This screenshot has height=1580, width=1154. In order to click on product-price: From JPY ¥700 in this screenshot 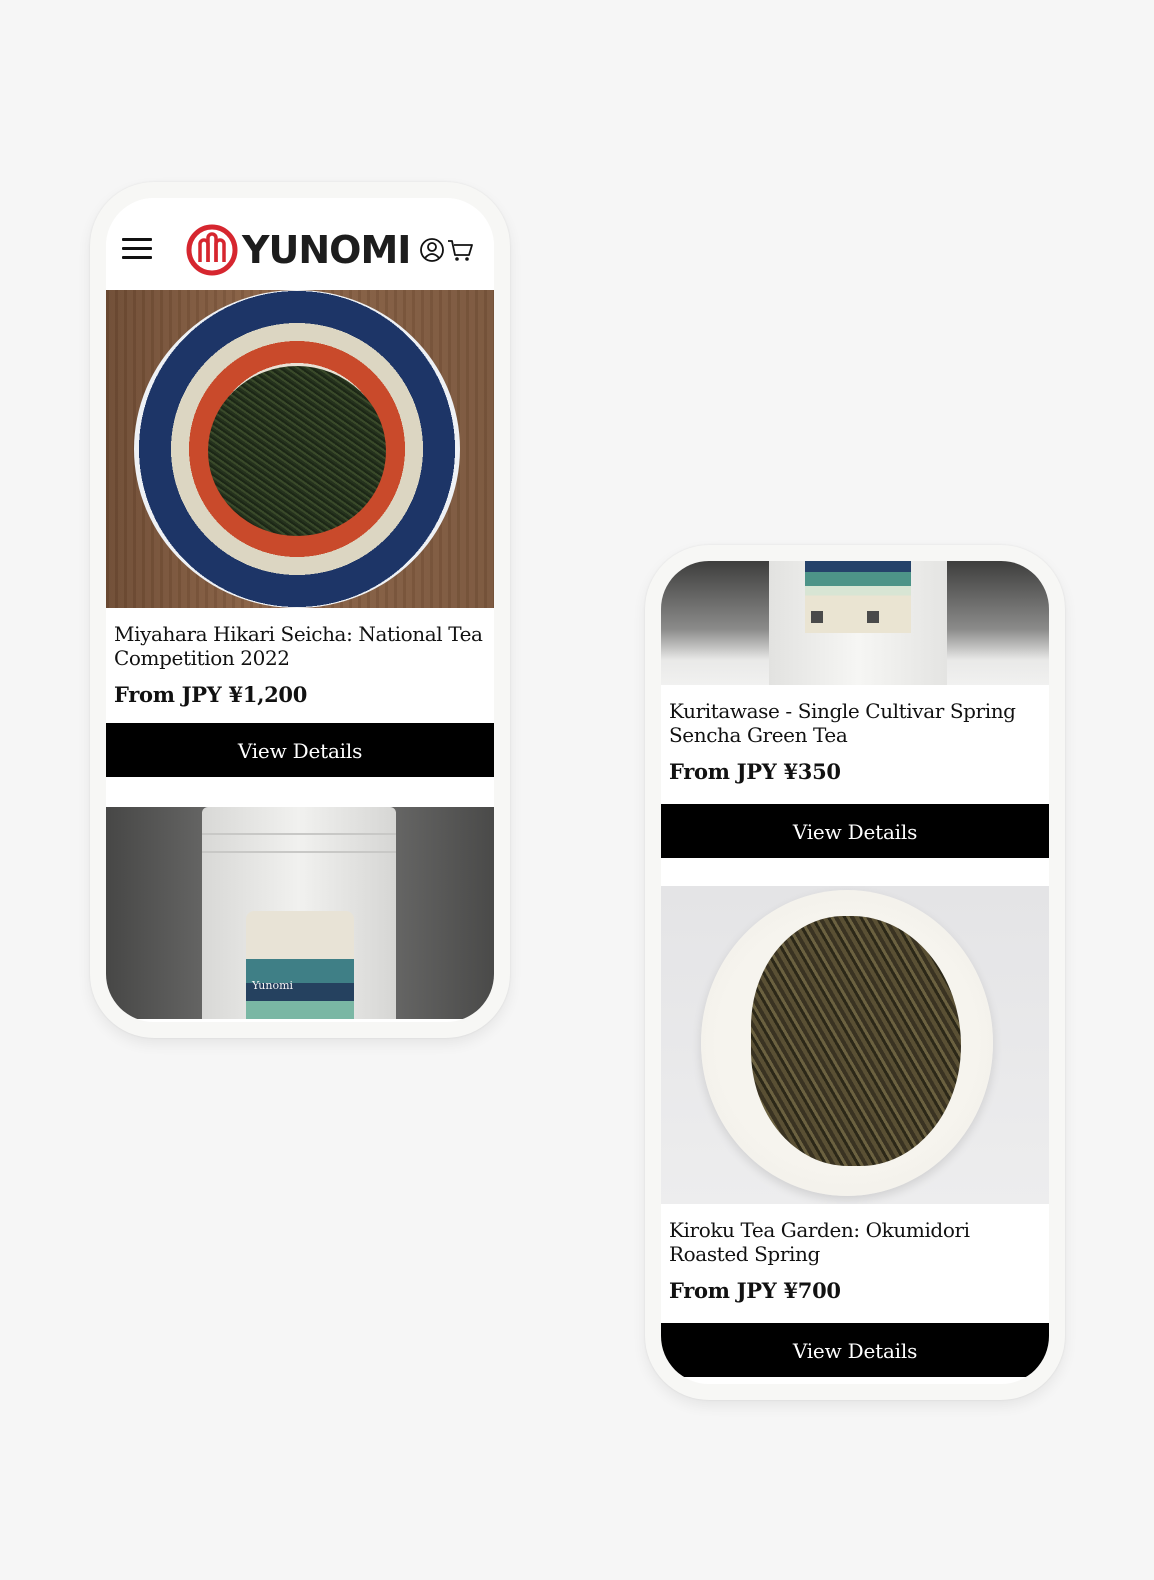, I will do `click(755, 1290)`.